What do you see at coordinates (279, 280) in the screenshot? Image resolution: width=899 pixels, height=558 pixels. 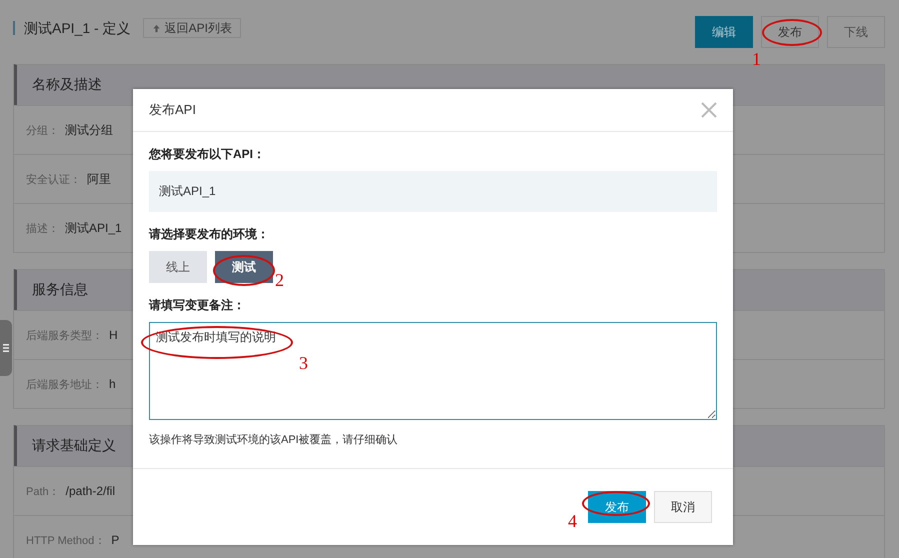 I see `annotation-number: 2` at bounding box center [279, 280].